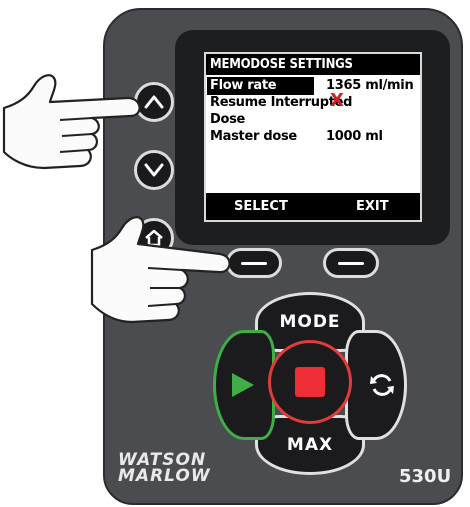  What do you see at coordinates (425, 476) in the screenshot?
I see `model-number: 530U` at bounding box center [425, 476].